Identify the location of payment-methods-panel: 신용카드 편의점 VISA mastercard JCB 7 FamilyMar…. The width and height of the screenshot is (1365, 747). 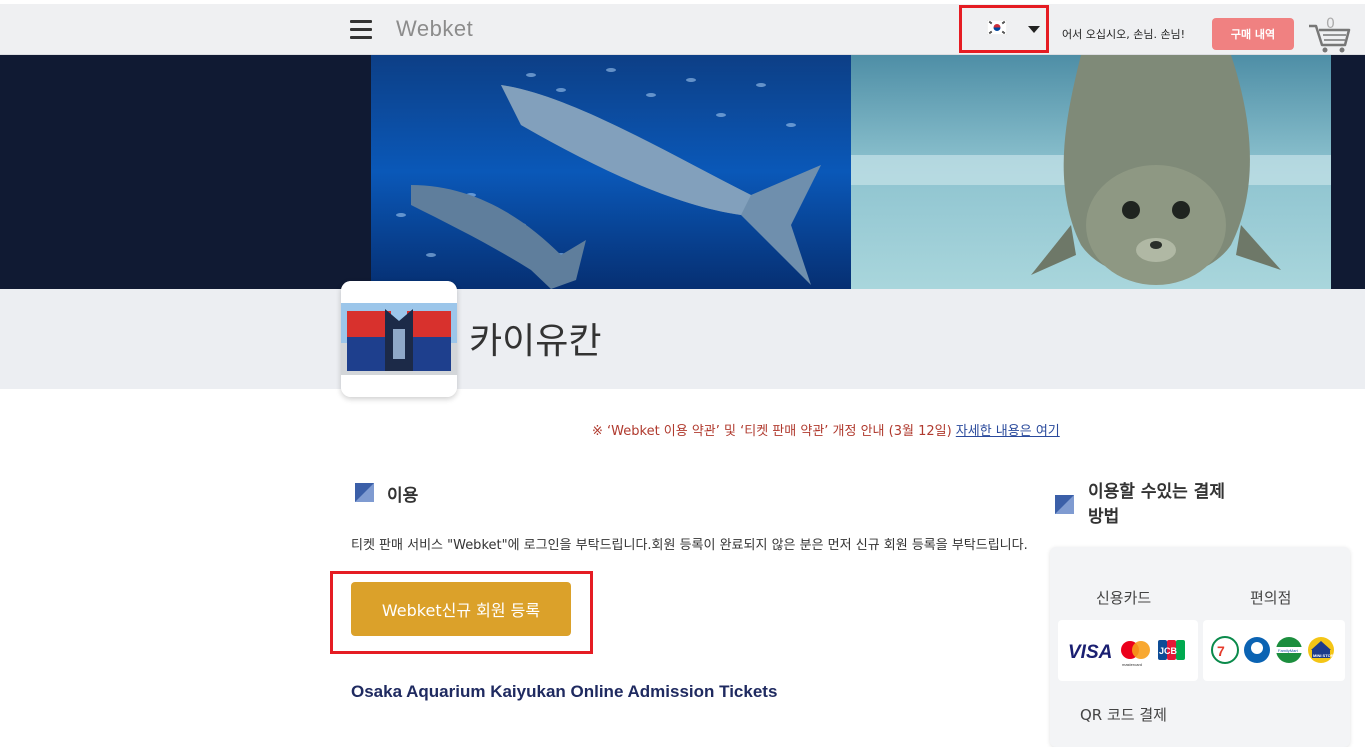
(1200, 647).